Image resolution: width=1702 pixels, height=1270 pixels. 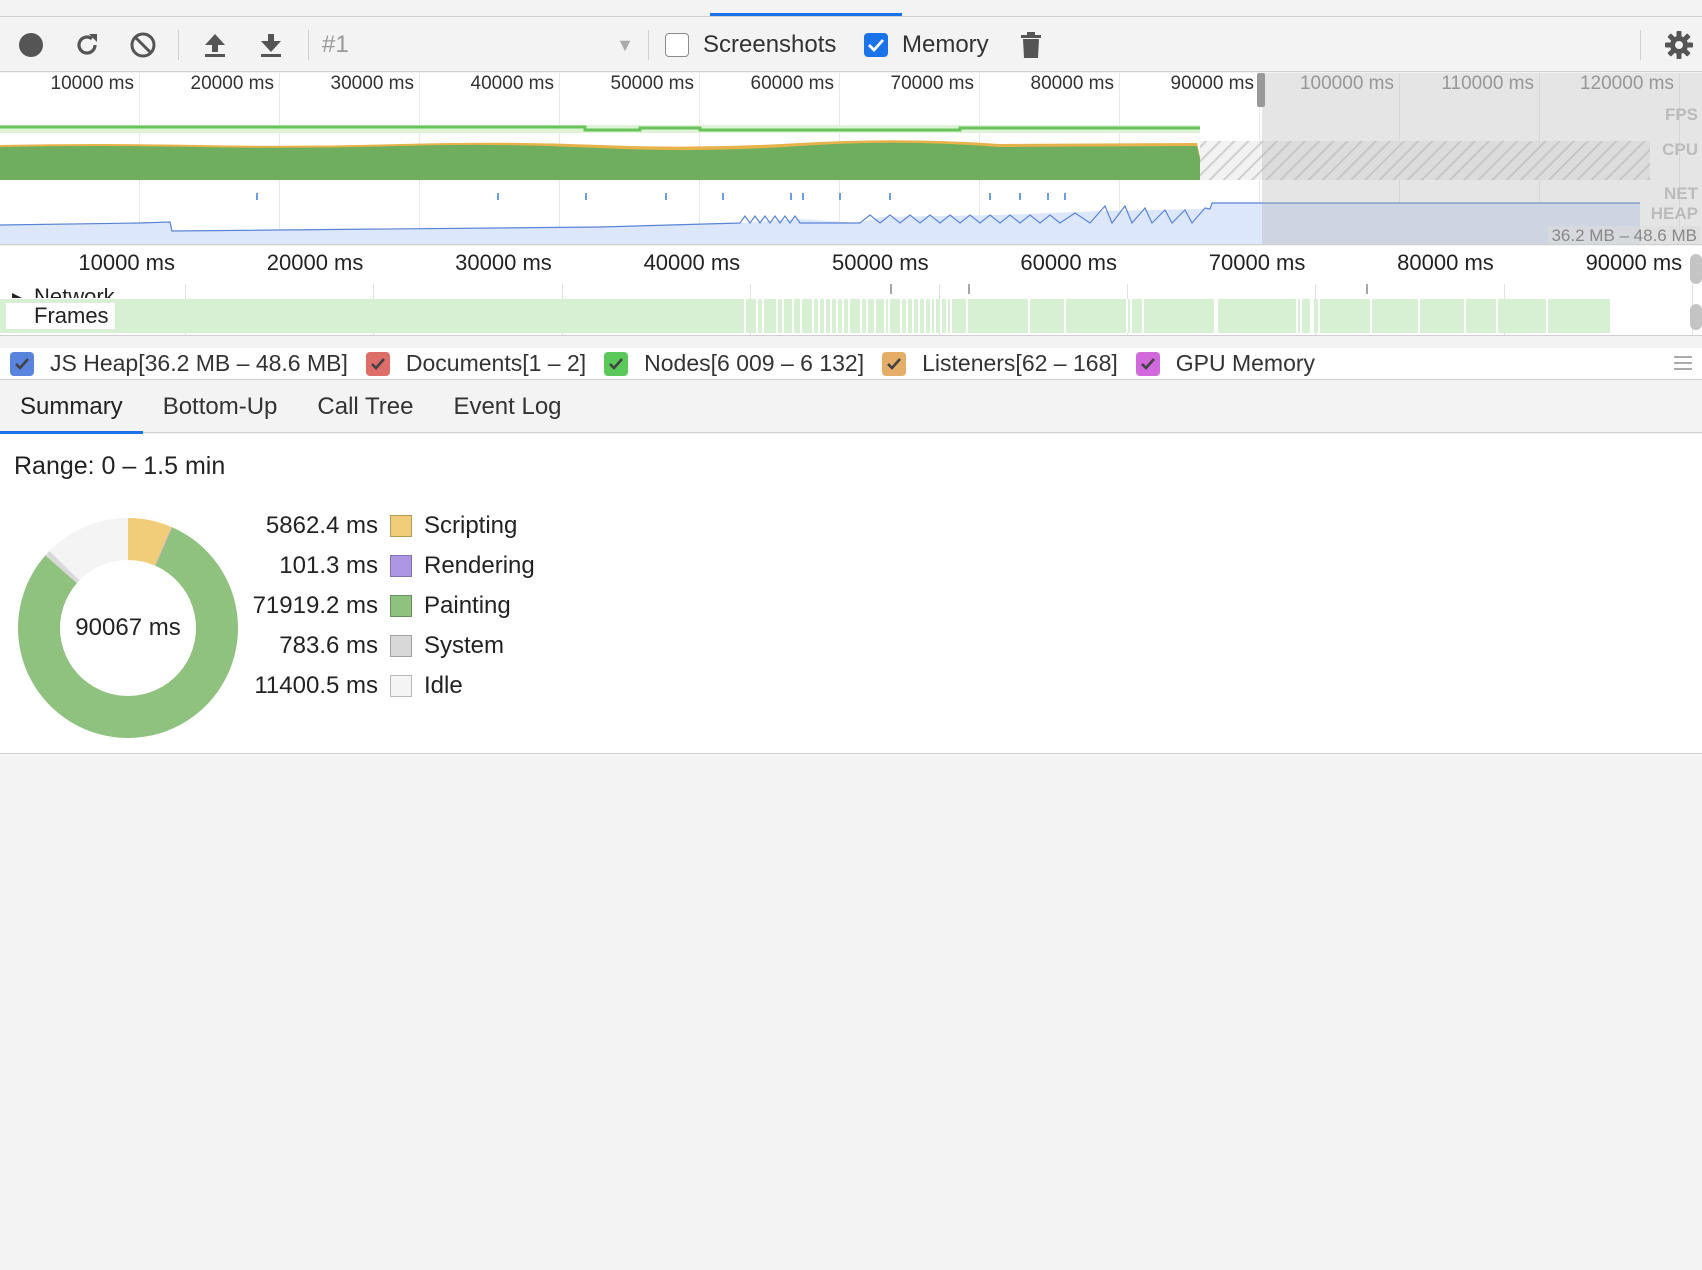 I want to click on frames-track-label: Frames, so click(x=60, y=316).